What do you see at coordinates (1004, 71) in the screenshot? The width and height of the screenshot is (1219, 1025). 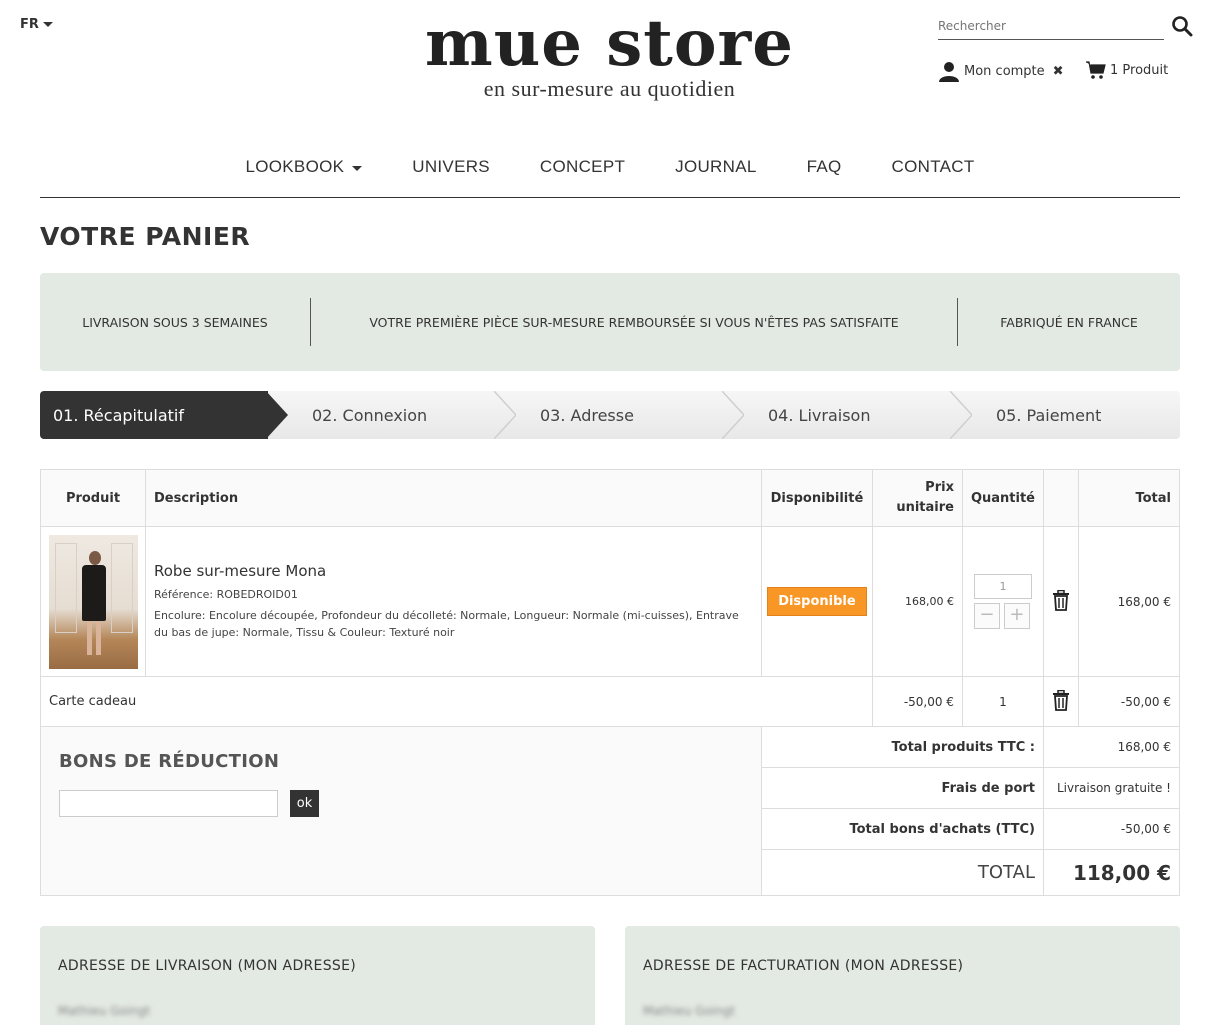 I see `account-label: Mon compte` at bounding box center [1004, 71].